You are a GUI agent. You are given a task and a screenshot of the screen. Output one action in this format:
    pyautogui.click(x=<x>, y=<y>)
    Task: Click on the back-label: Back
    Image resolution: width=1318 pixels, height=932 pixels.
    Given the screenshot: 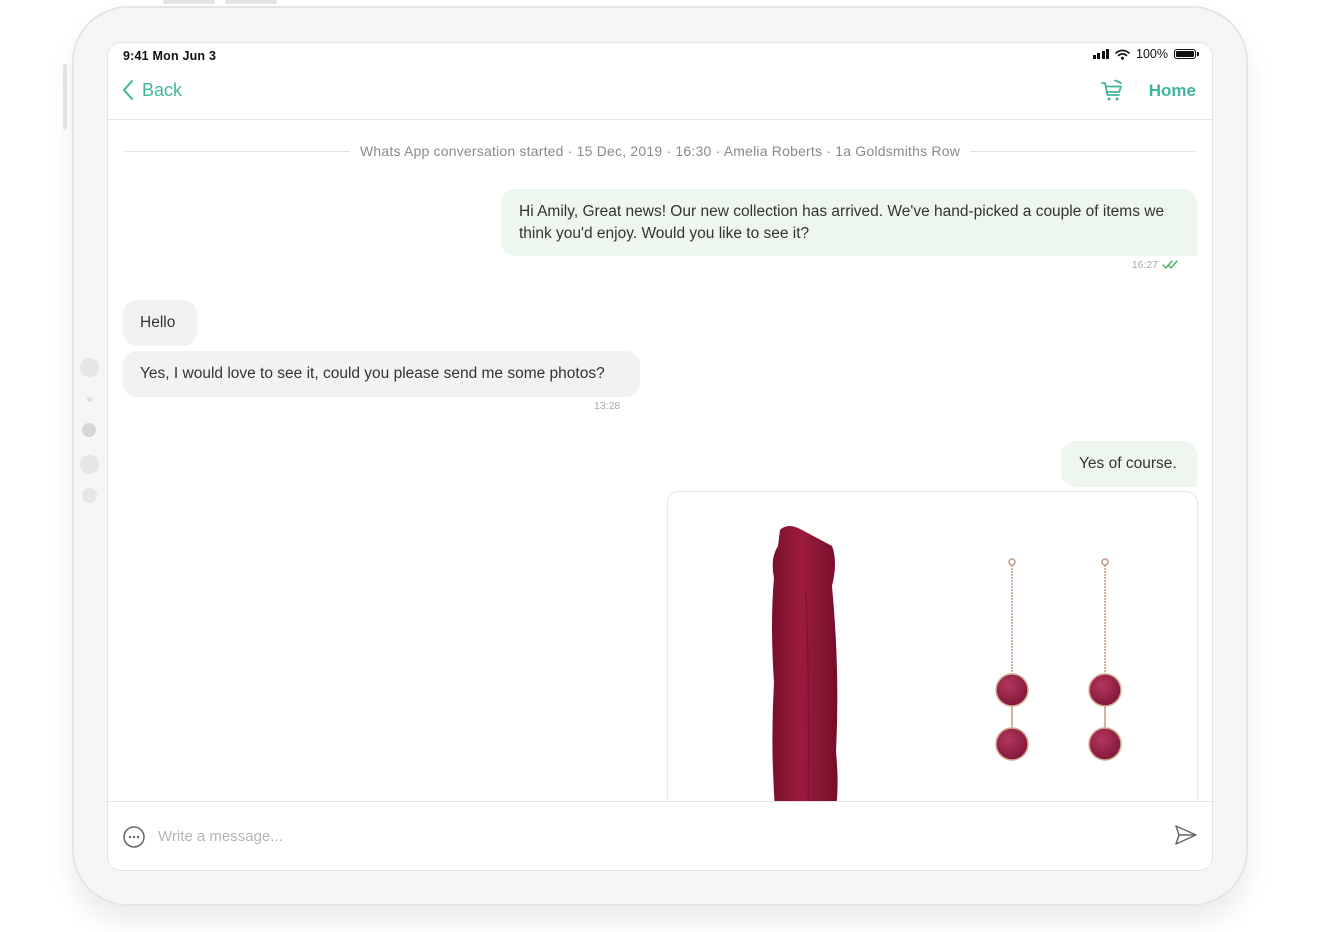 What is the action you would take?
    pyautogui.click(x=162, y=89)
    